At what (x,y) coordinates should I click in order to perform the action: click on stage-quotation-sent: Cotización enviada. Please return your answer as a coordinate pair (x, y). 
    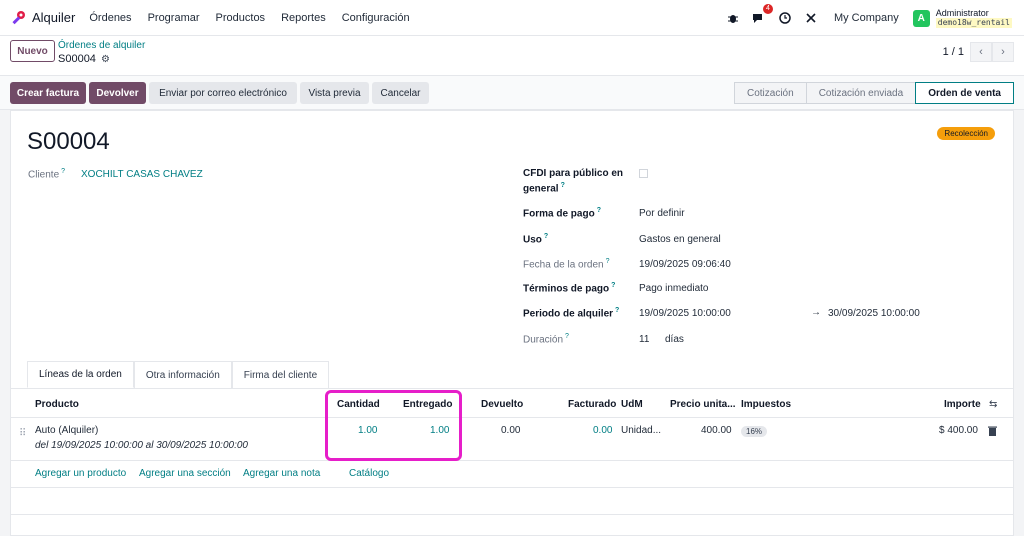
    Looking at the image, I should click on (860, 93).